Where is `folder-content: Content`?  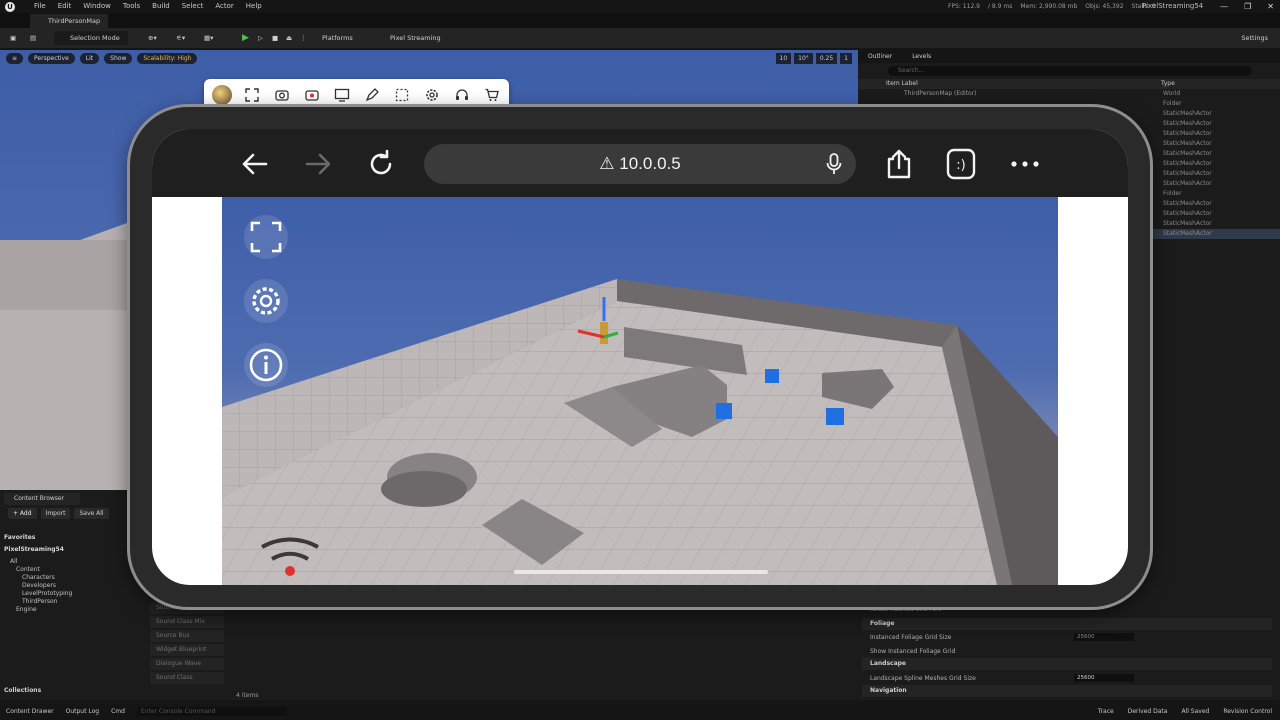
folder-content: Content is located at coordinates (73, 570).